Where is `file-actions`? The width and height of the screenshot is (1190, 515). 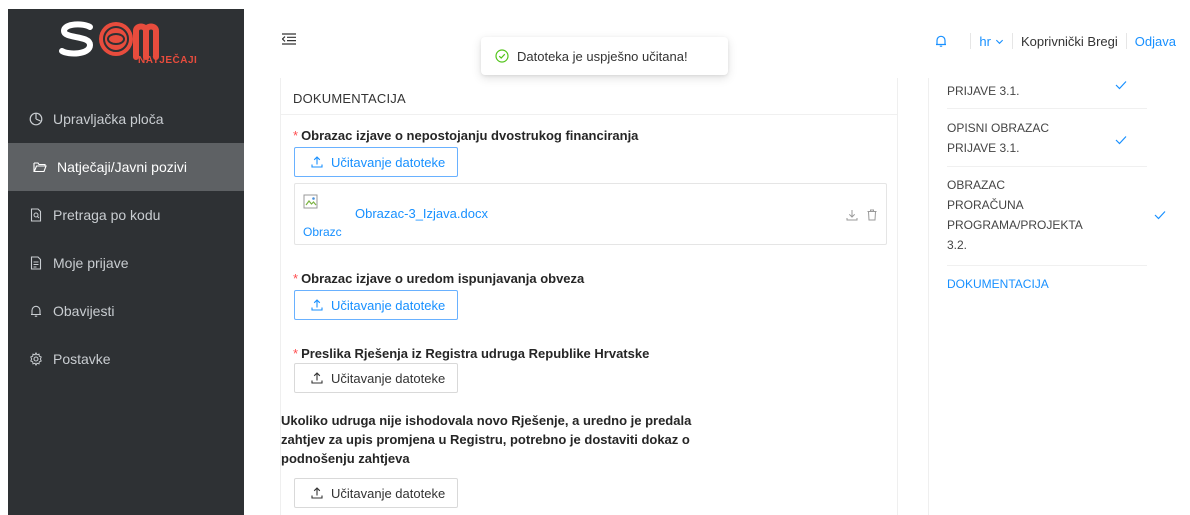
file-actions is located at coordinates (858, 215).